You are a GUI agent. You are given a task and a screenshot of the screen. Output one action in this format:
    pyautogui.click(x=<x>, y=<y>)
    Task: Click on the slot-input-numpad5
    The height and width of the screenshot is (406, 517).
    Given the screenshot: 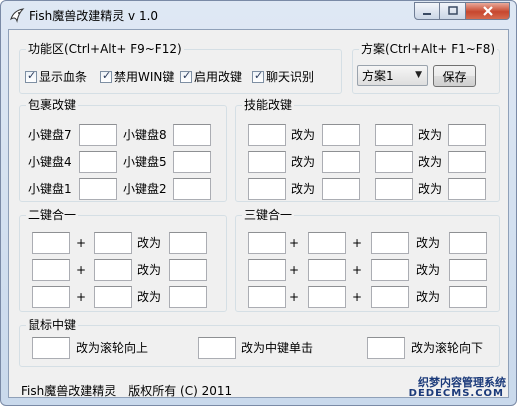 What is the action you would take?
    pyautogui.click(x=192, y=162)
    